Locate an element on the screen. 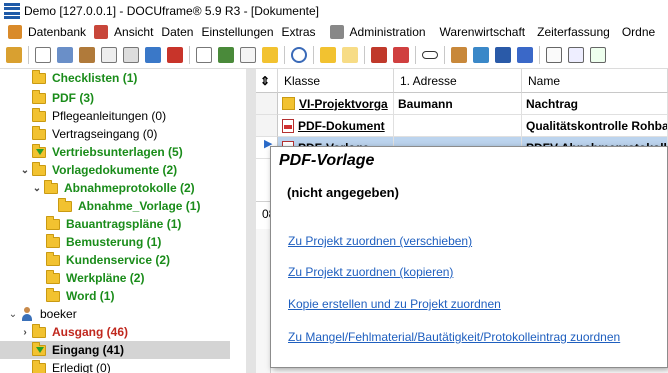 Image resolution: width=668 pixels, height=373 pixels. admin-icon is located at coordinates (336, 32).